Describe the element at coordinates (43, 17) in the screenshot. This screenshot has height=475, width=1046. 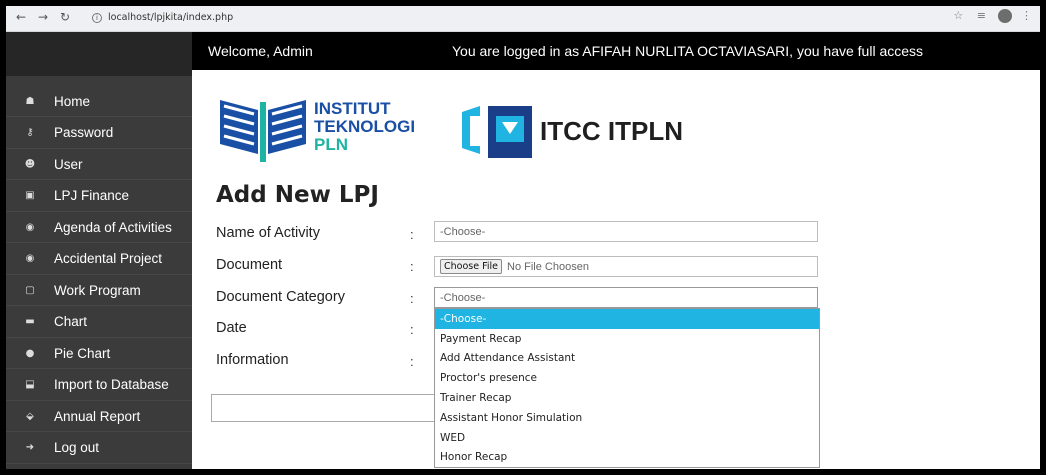
I see `forward-arrow-icon: →` at that location.